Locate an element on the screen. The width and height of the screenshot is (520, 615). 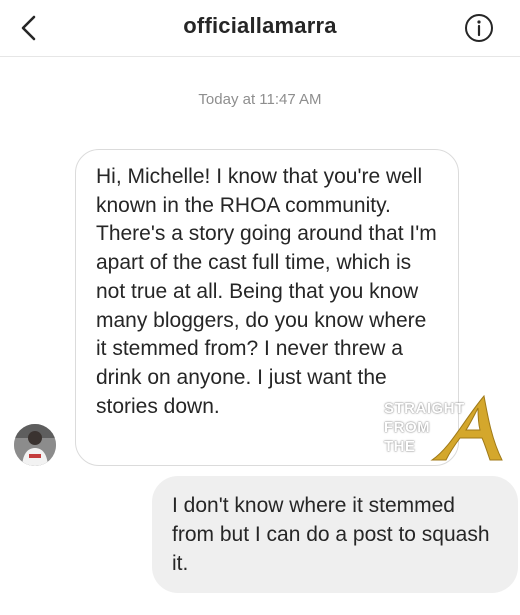
message-timestamp: Today at 11:47 AM is located at coordinates (260, 99).